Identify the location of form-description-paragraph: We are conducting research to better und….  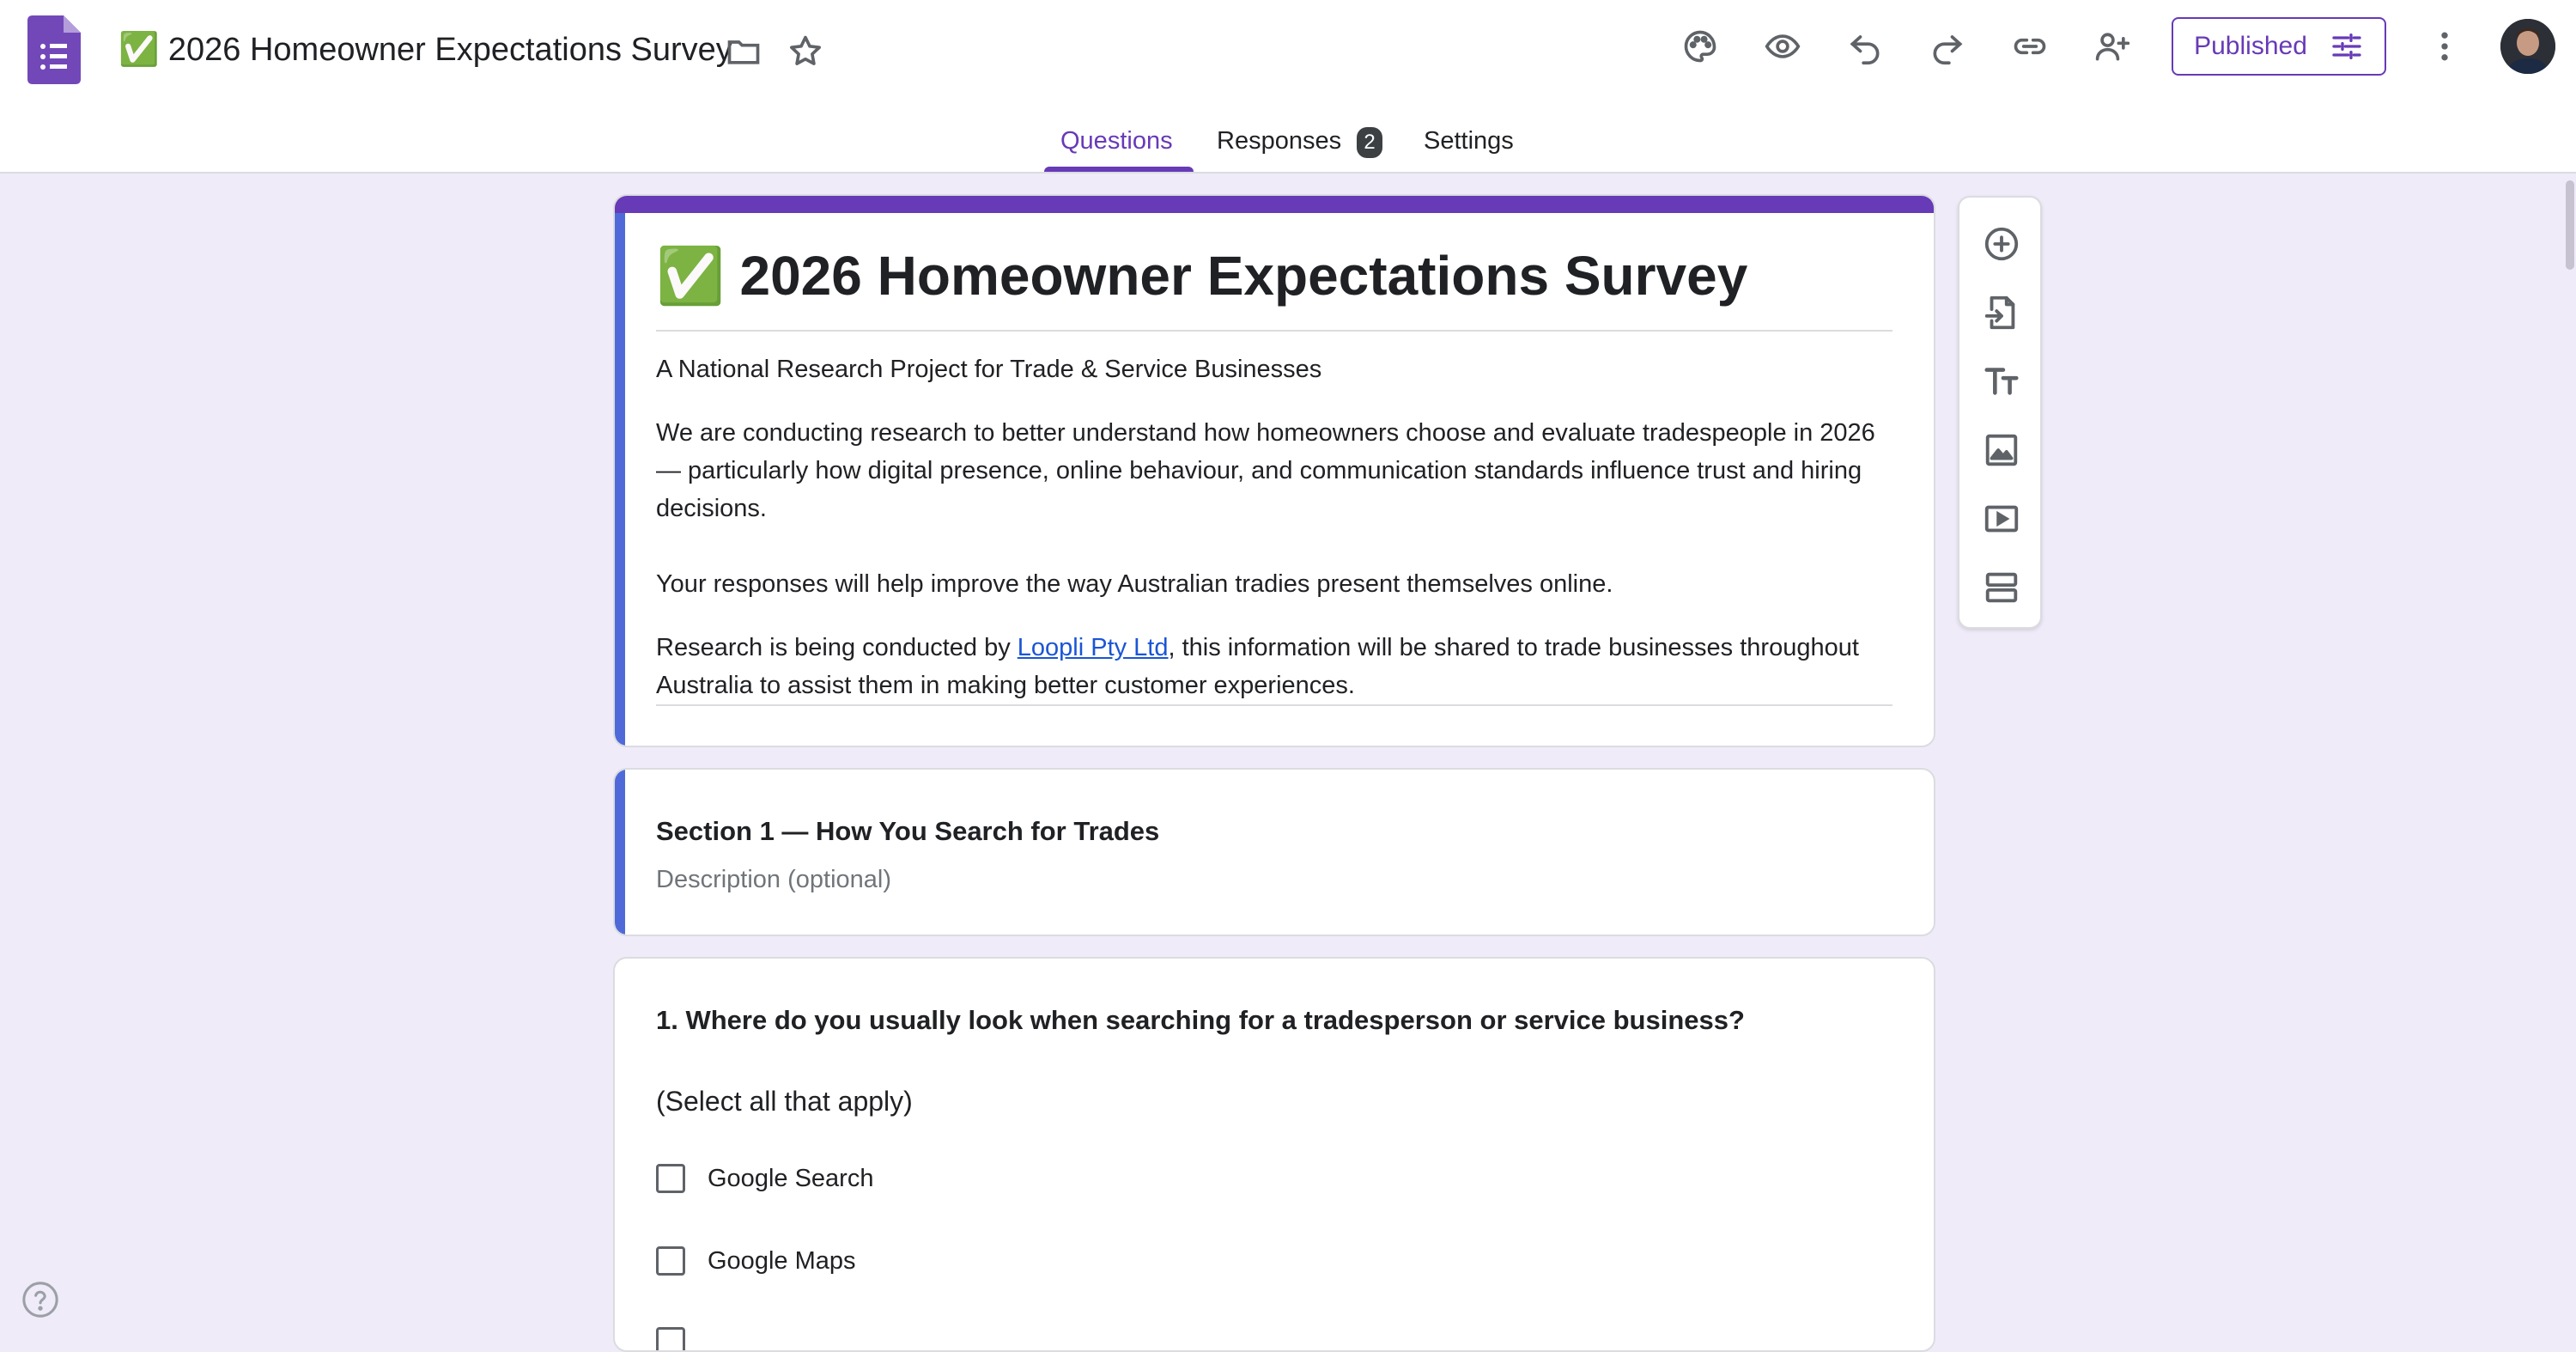
(1274, 470).